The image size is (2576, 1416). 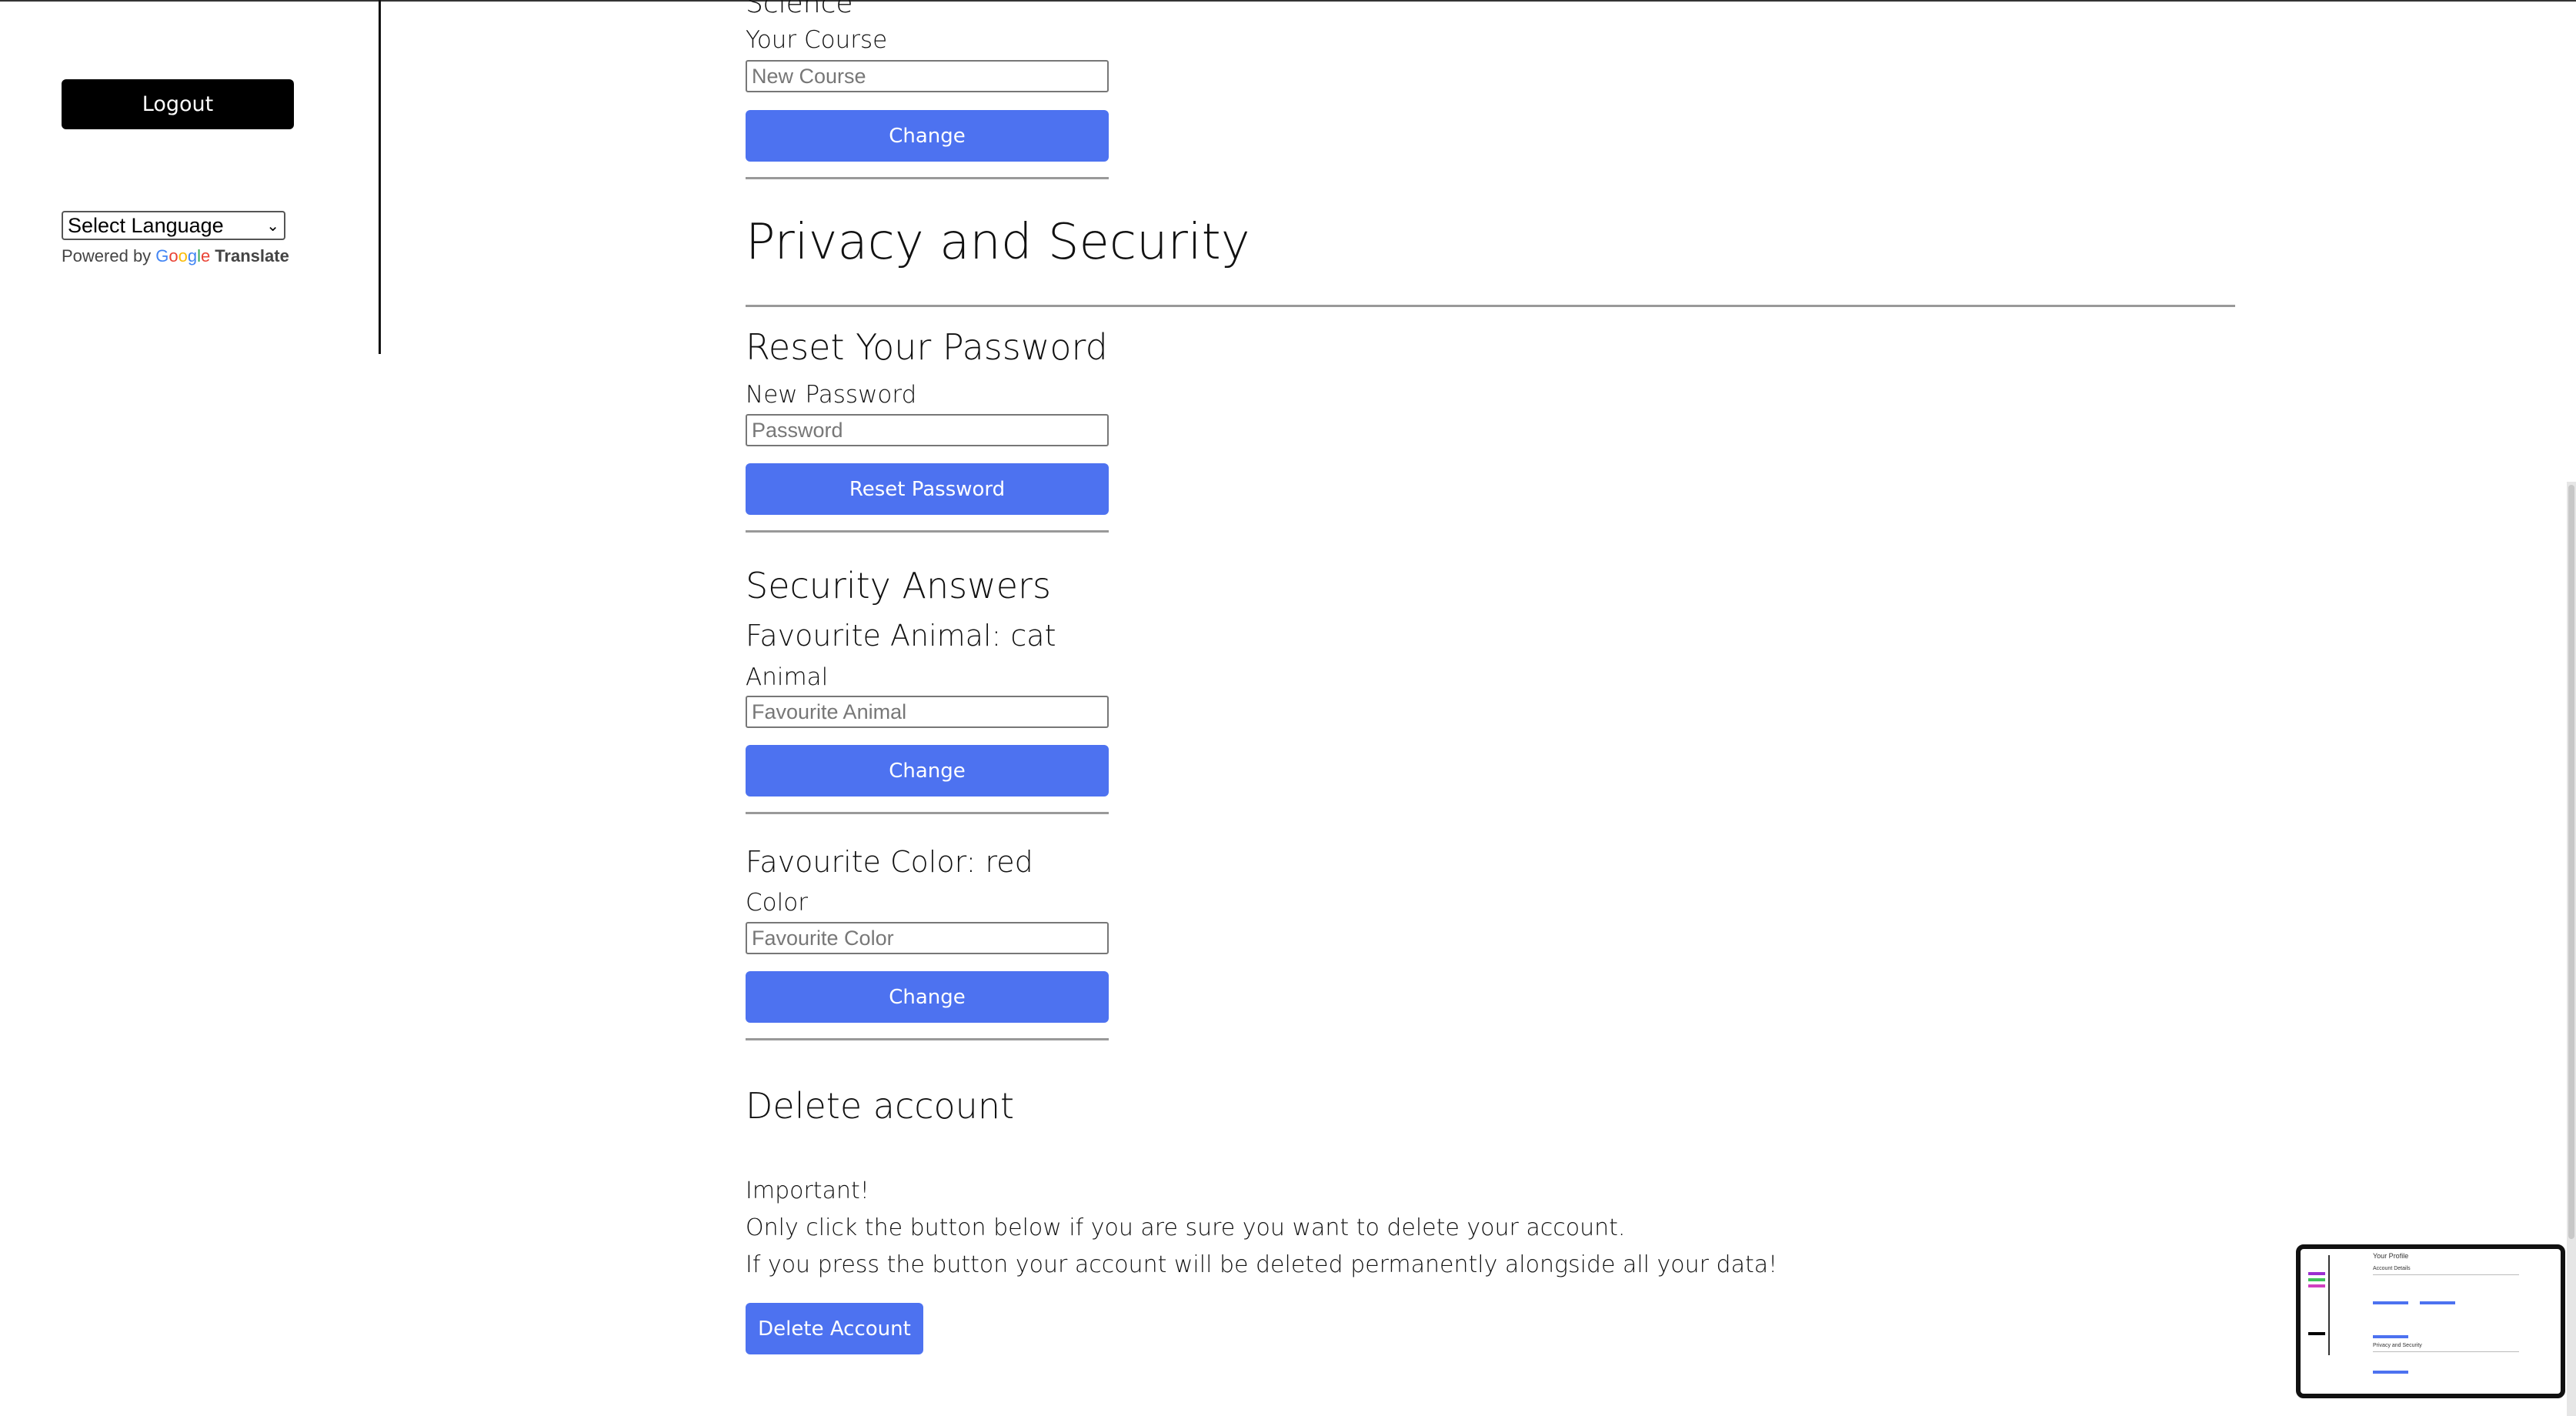 I want to click on top-border, so click(x=1288, y=1).